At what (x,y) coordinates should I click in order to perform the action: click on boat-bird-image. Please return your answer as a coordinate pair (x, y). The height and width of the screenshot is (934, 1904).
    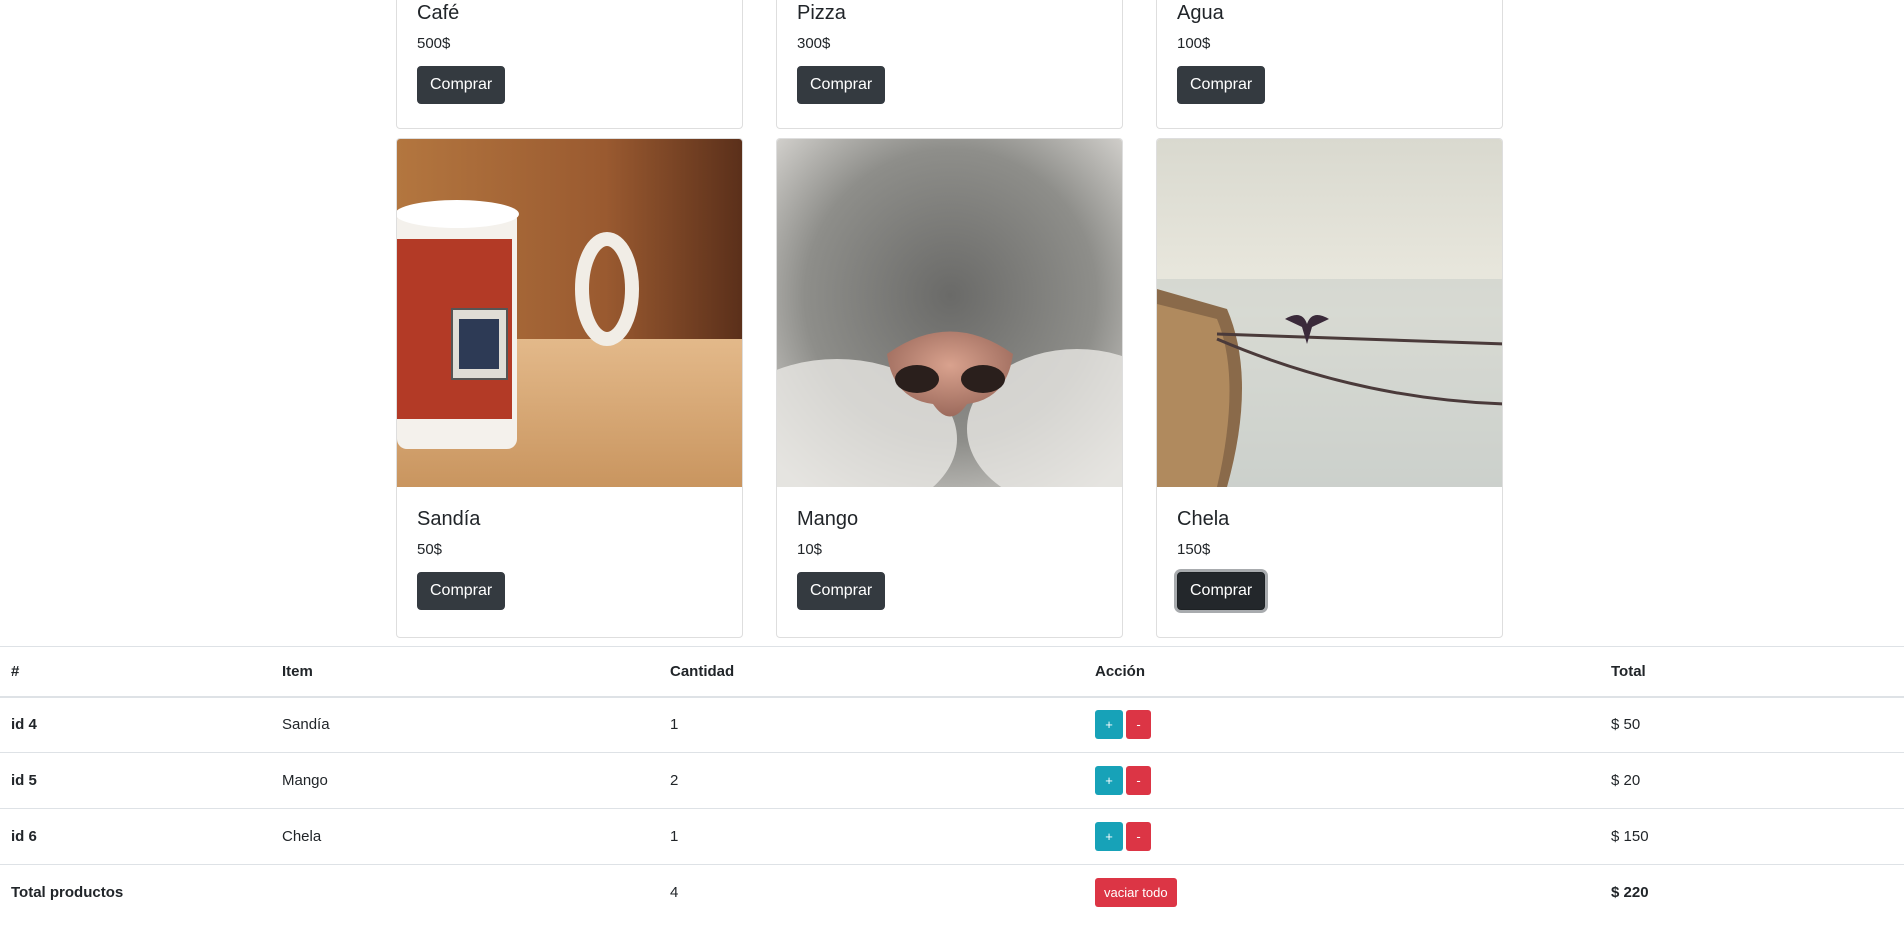
    Looking at the image, I should click on (1329, 313).